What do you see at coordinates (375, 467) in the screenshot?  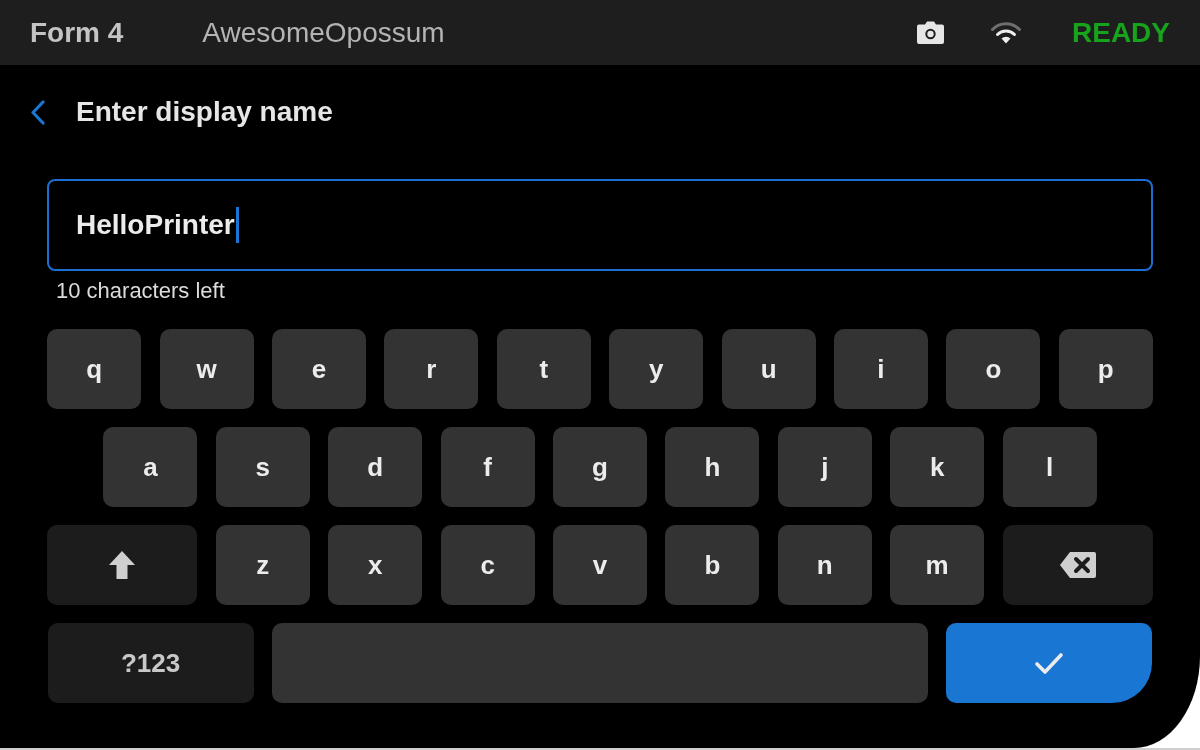 I see `letter-key: d` at bounding box center [375, 467].